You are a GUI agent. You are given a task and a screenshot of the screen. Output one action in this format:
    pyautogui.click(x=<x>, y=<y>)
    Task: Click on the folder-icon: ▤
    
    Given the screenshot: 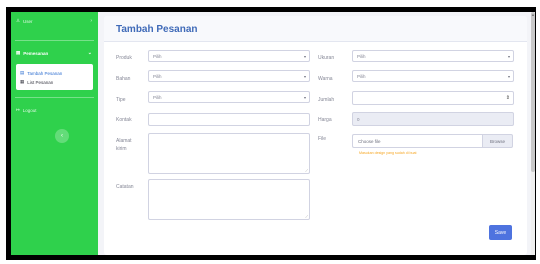 What is the action you would take?
    pyautogui.click(x=18, y=52)
    